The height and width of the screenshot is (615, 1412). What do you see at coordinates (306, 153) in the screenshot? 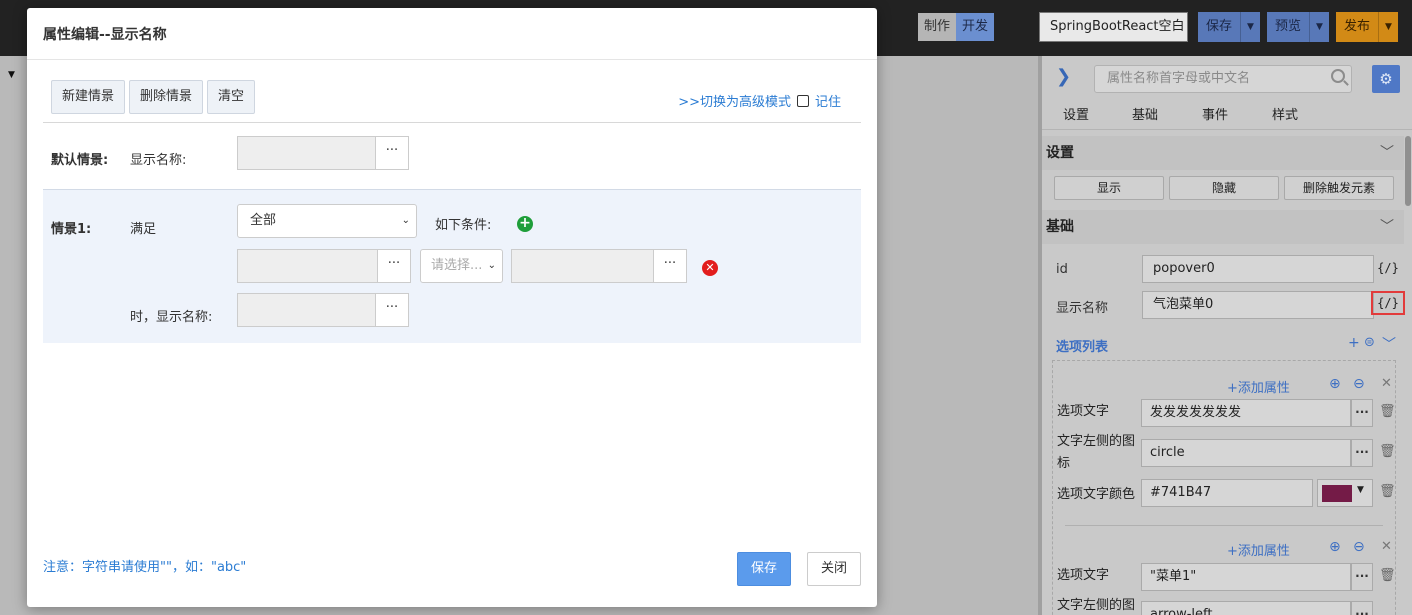
I see `default-display-name-input` at bounding box center [306, 153].